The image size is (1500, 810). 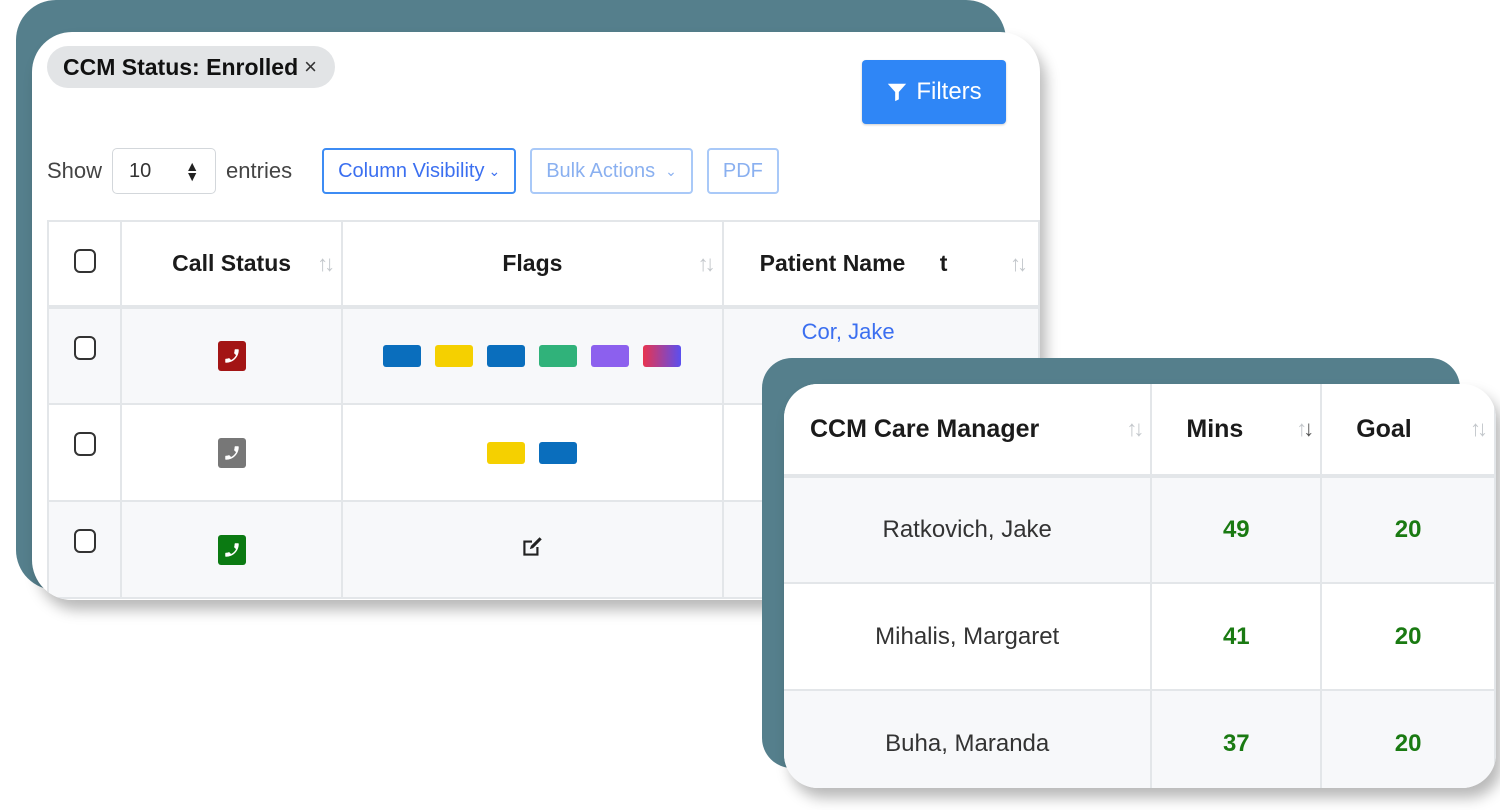 I want to click on pdf-button: PDF, so click(x=742, y=171).